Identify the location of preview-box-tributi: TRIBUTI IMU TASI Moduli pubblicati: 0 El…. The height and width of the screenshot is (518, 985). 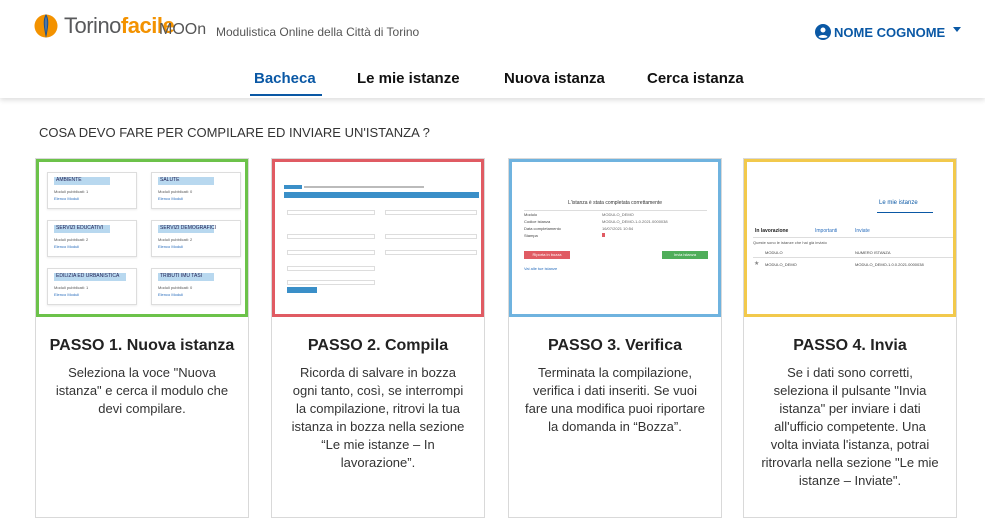
(196, 286).